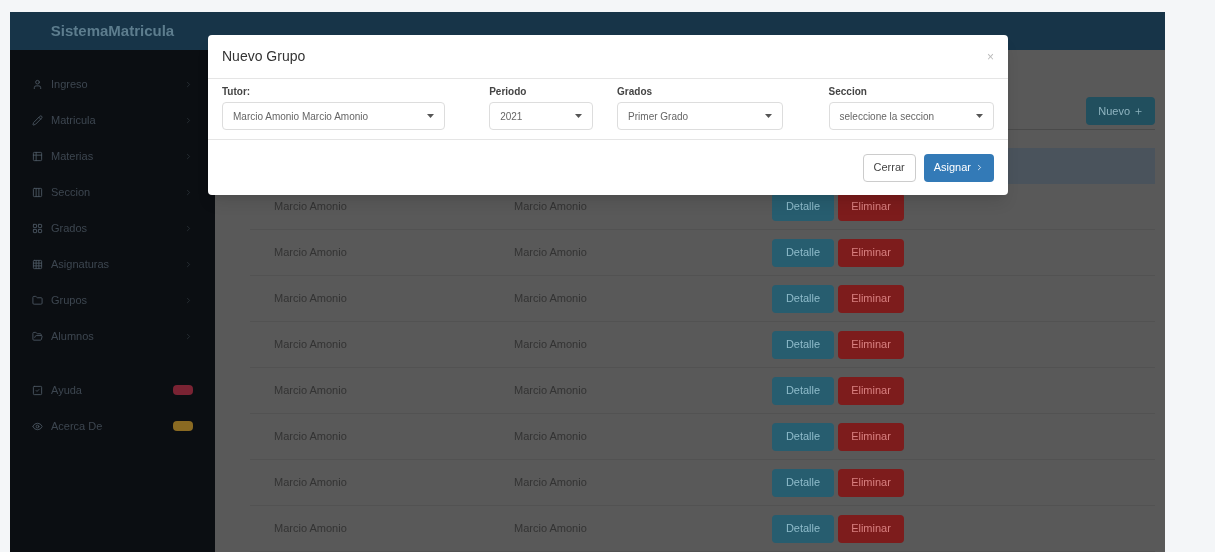 This screenshot has width=1215, height=552. I want to click on sidebar-item: Acerca De, so click(112, 426).